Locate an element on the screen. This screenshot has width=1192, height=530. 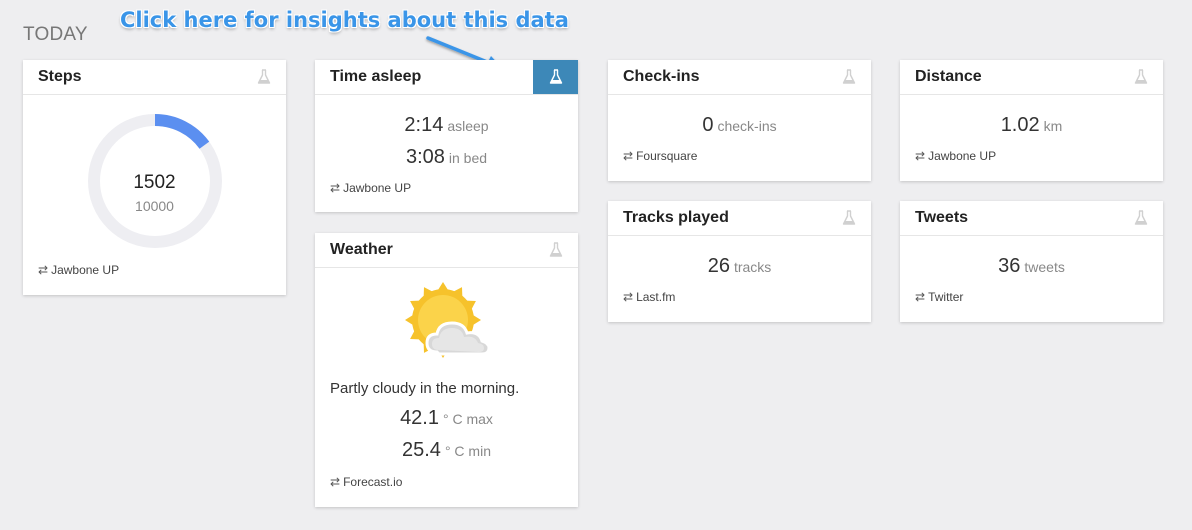
weather-max-row: 42.1 ° C max is located at coordinates (446, 418).